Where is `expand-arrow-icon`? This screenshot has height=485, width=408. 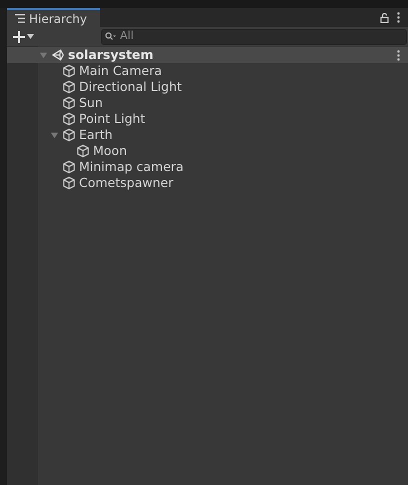
expand-arrow-icon is located at coordinates (54, 135).